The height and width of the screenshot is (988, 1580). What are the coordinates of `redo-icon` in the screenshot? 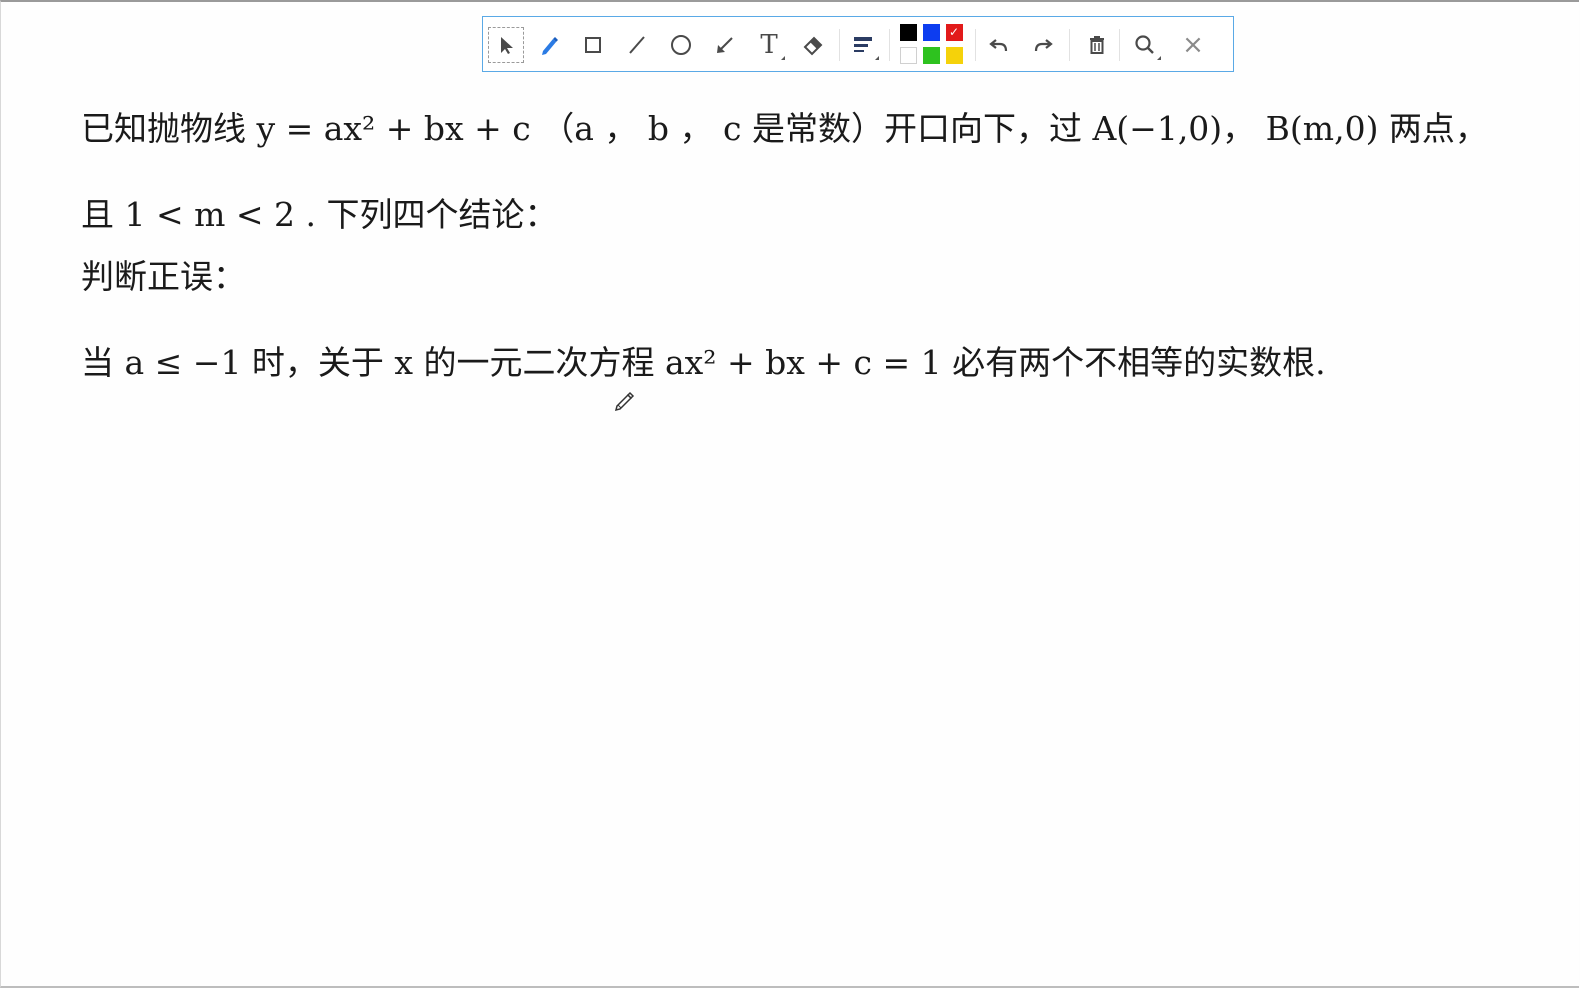 It's located at (1043, 45).